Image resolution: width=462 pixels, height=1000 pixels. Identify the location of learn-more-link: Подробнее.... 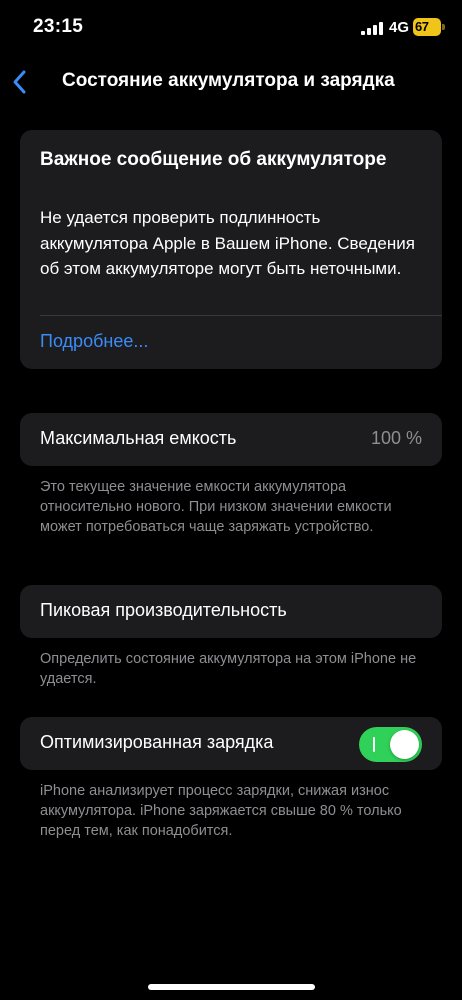
(94, 341).